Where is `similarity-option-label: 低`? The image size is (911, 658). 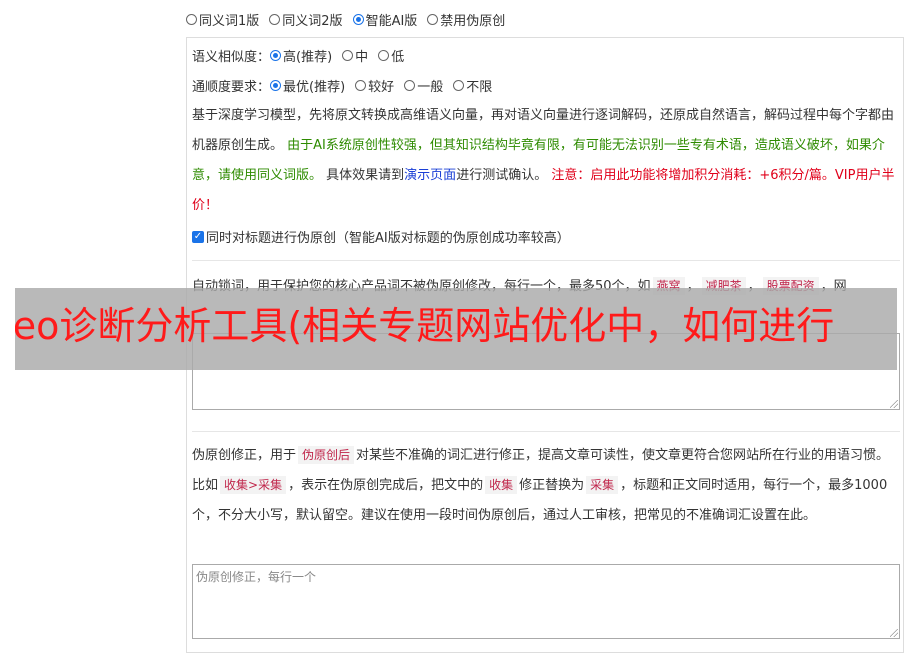
similarity-option-label: 低 is located at coordinates (398, 57).